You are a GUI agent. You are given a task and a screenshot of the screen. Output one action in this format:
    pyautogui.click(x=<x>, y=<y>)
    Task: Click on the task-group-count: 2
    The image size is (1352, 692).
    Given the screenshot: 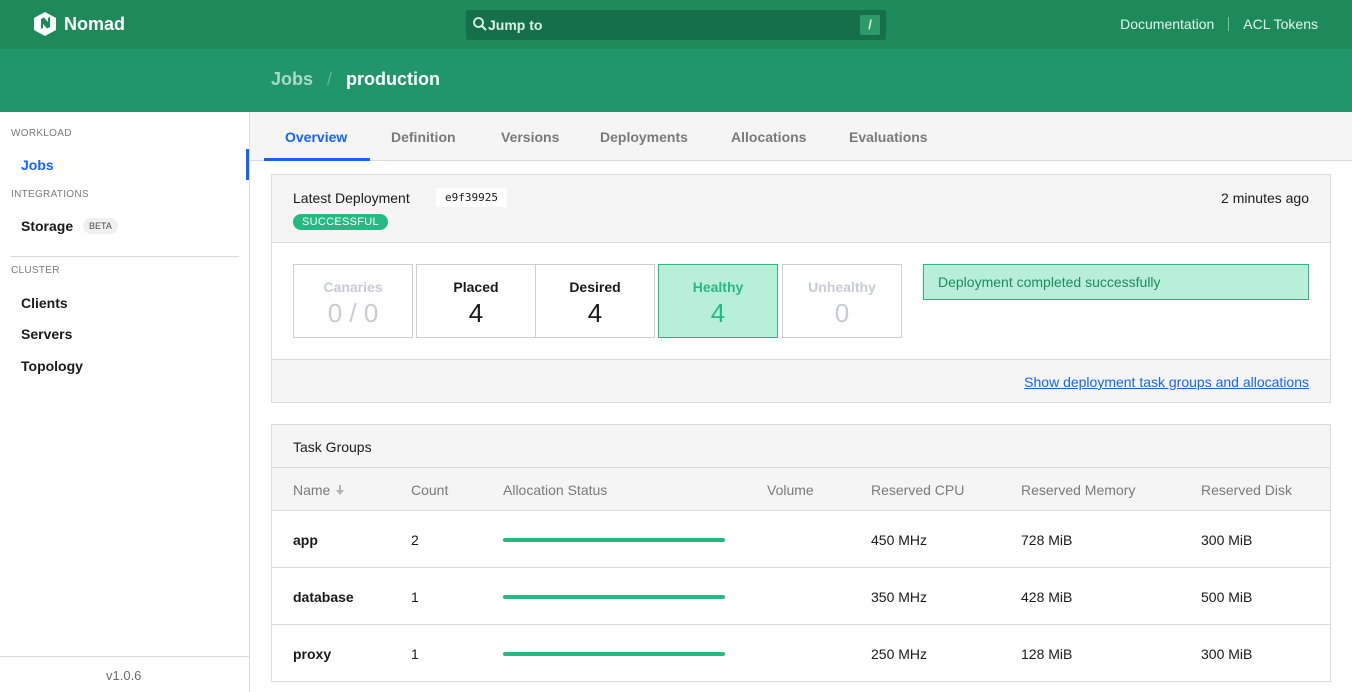 What is the action you would take?
    pyautogui.click(x=415, y=540)
    